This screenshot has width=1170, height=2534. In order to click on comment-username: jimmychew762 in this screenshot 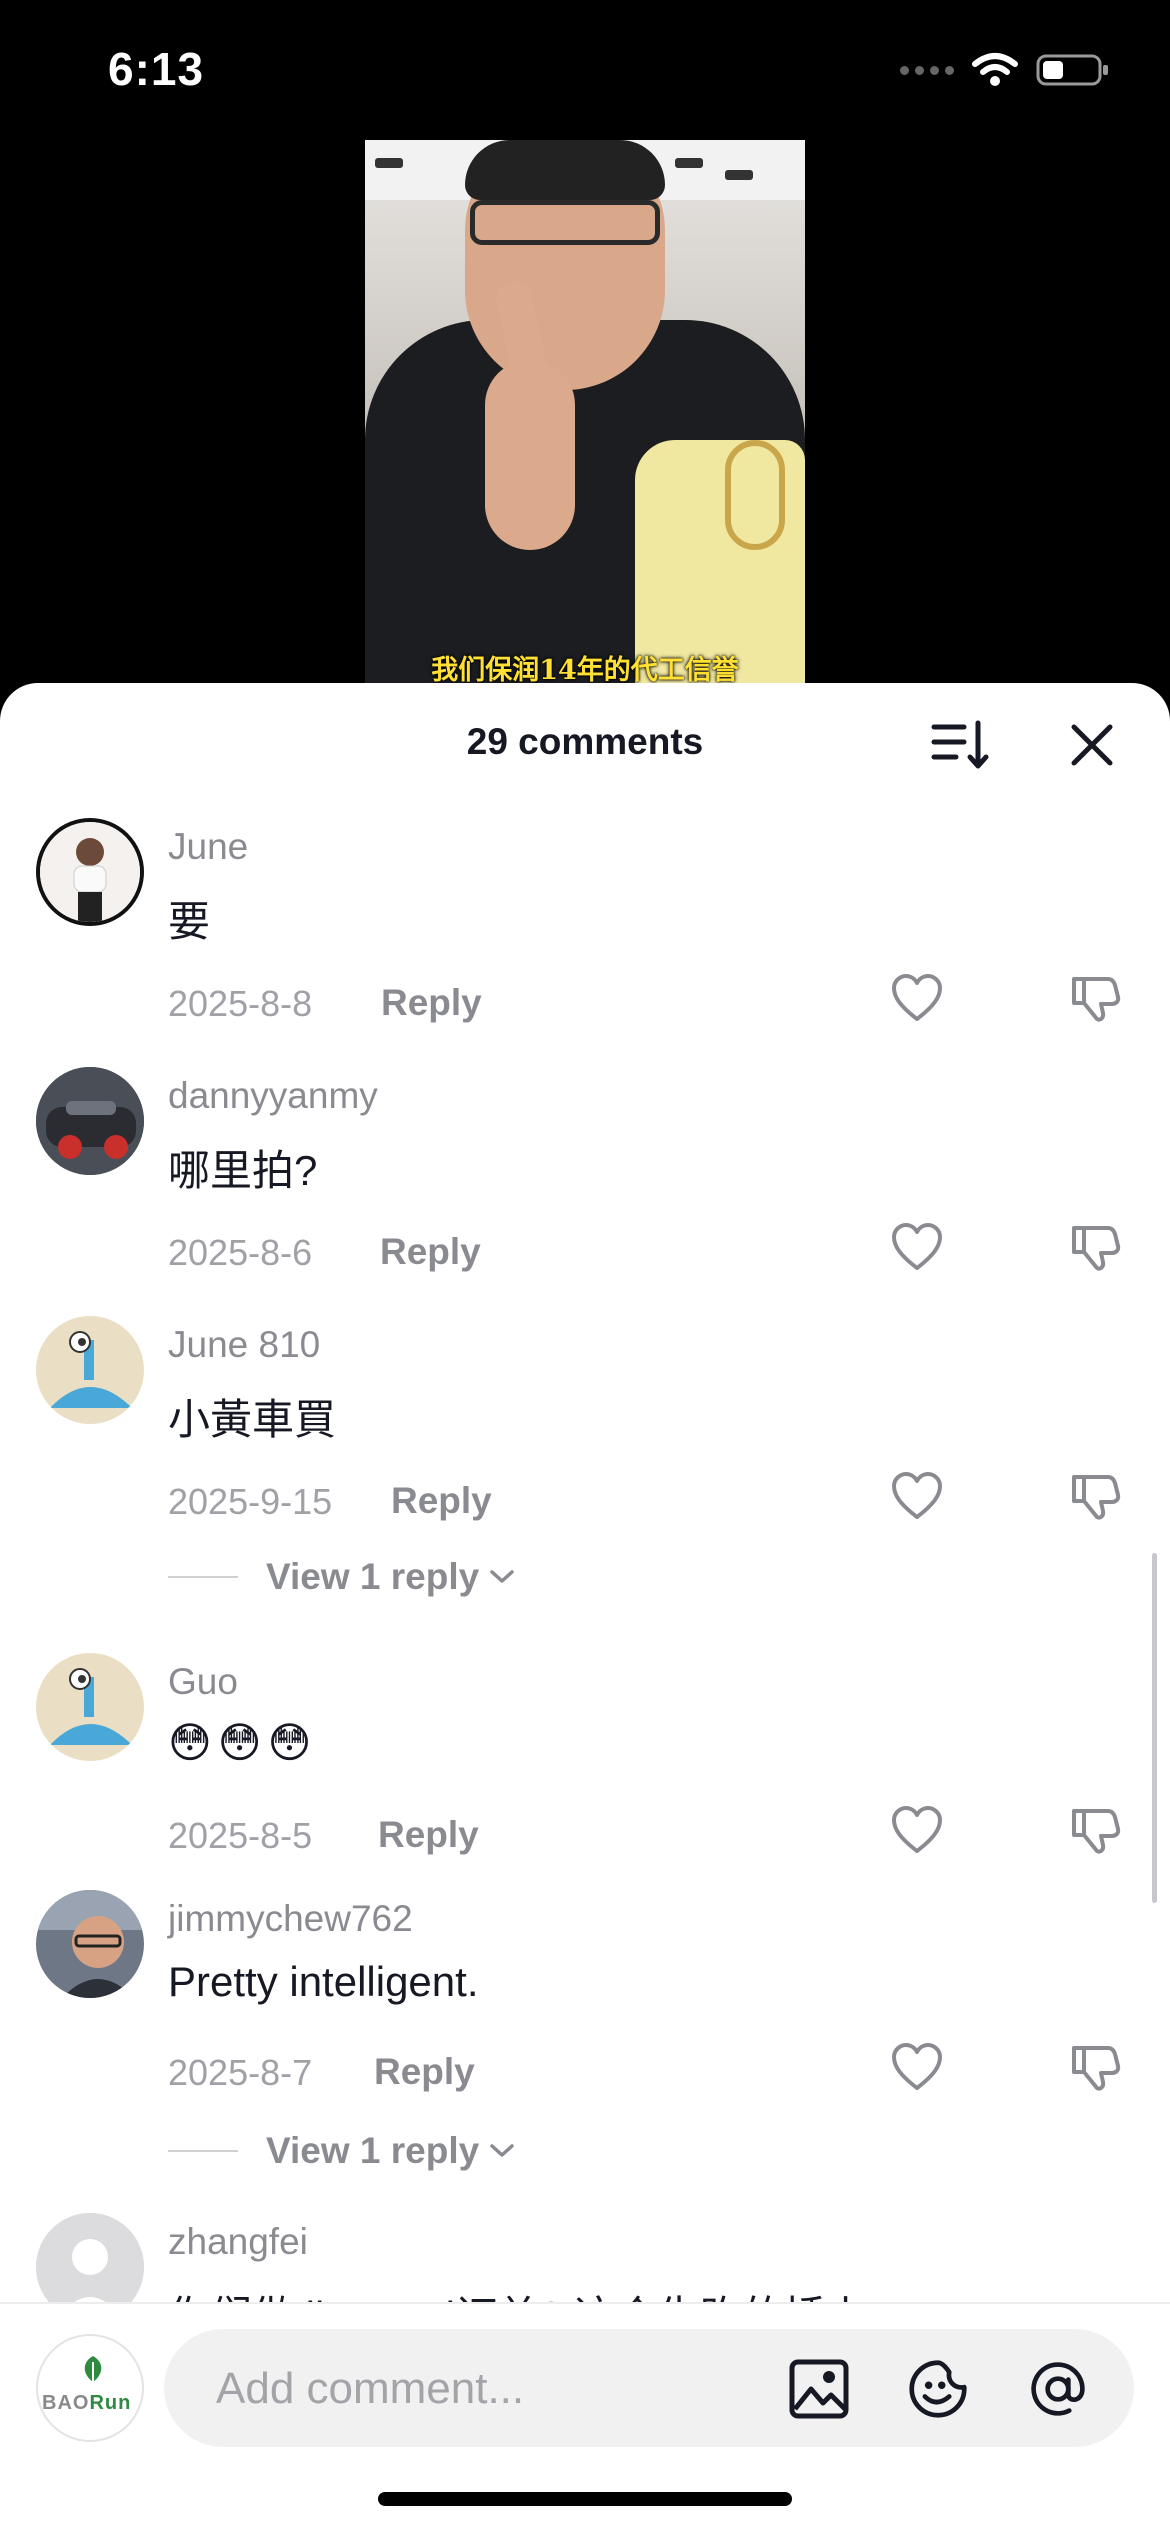, I will do `click(290, 1919)`.